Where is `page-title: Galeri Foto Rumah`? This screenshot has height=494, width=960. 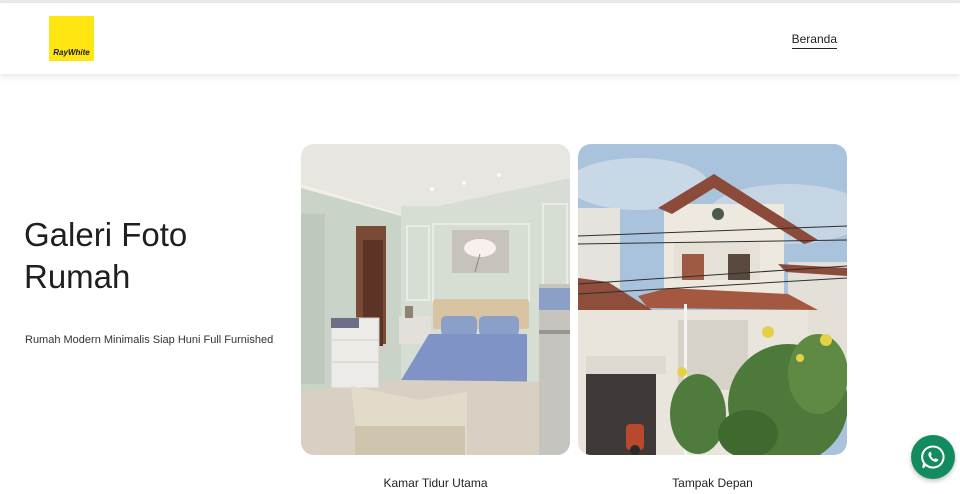
page-title: Galeri Foto Rumah is located at coordinates (106, 255).